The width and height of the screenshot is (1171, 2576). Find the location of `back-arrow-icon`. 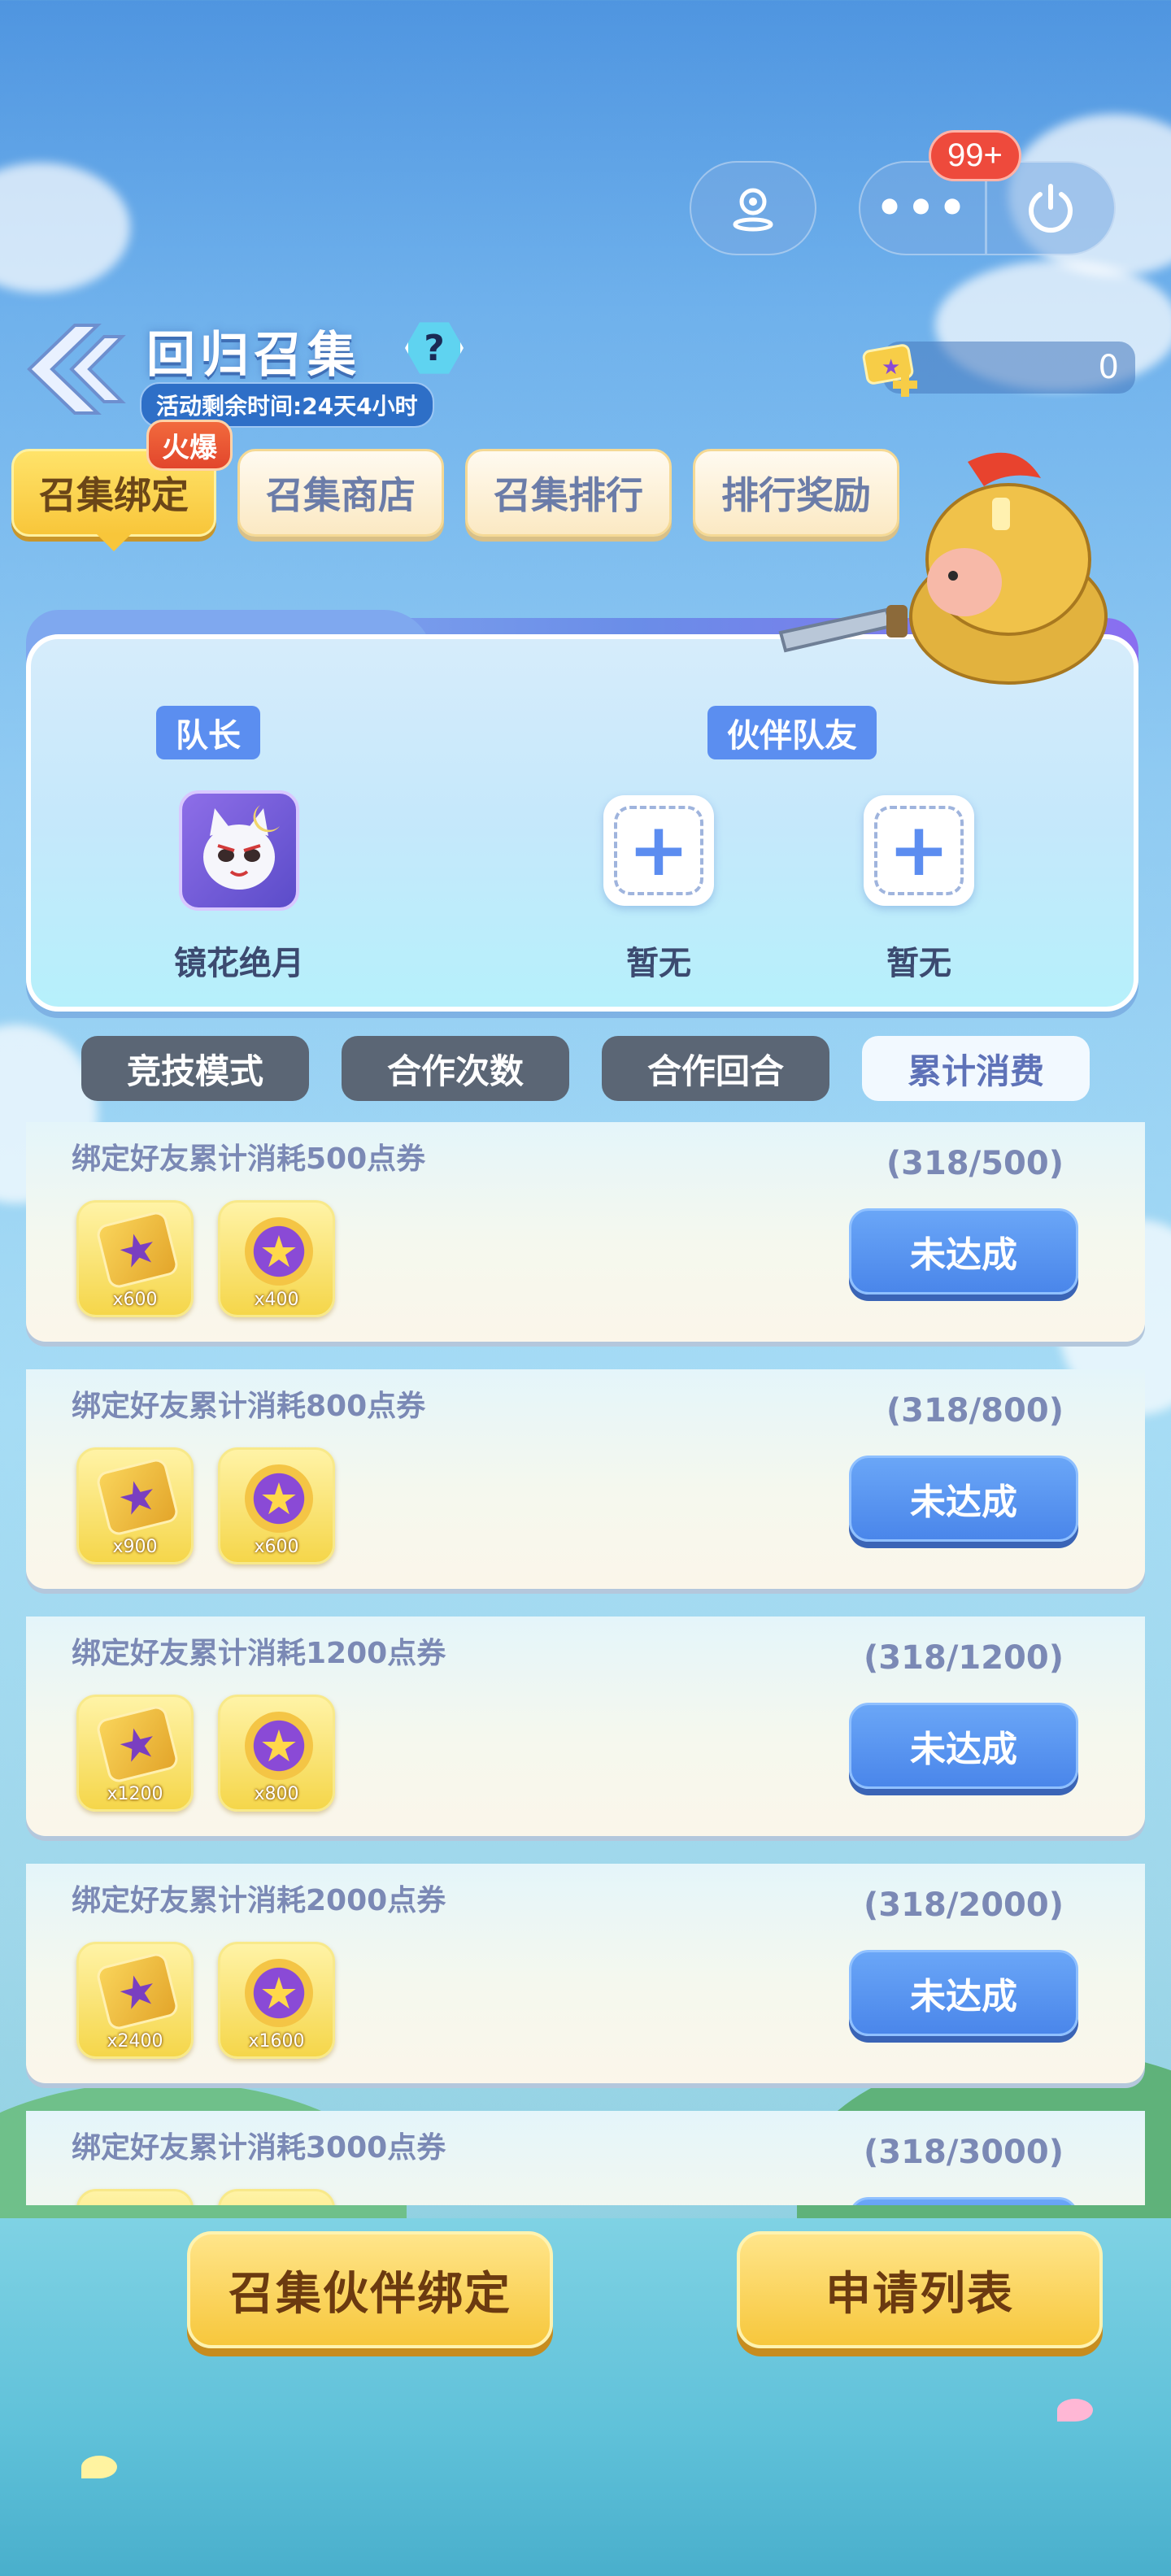

back-arrow-icon is located at coordinates (76, 370).